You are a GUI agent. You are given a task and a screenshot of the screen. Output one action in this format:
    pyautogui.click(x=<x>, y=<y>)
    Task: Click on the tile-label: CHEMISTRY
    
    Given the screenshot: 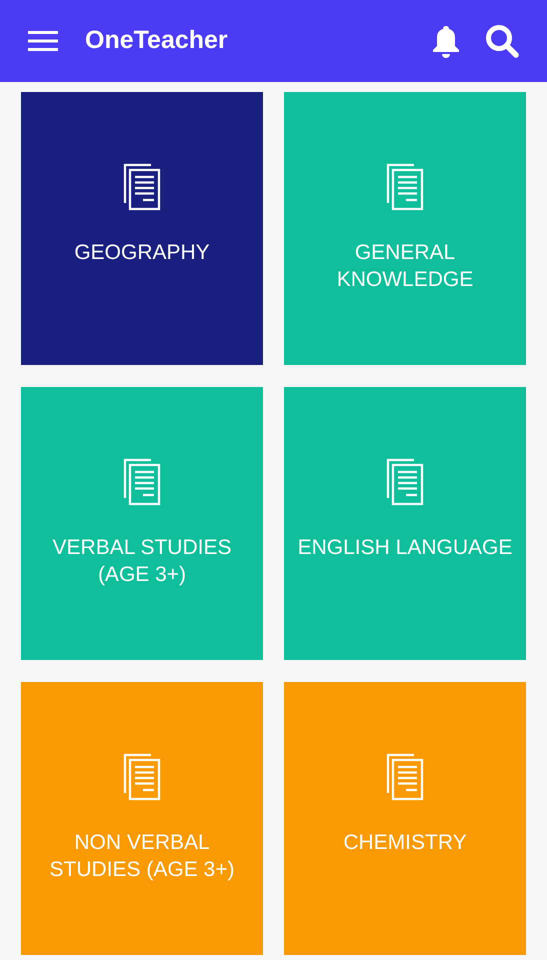 What is the action you would take?
    pyautogui.click(x=405, y=843)
    